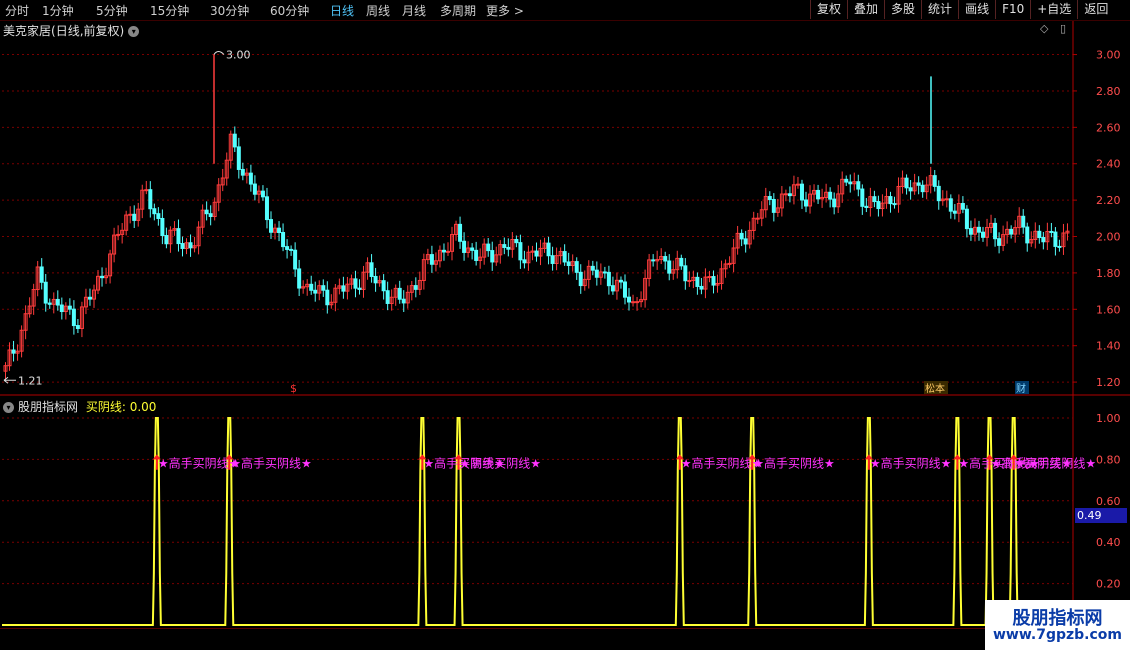 This screenshot has width=1130, height=650. I want to click on draw-line-button: 画线, so click(976, 9).